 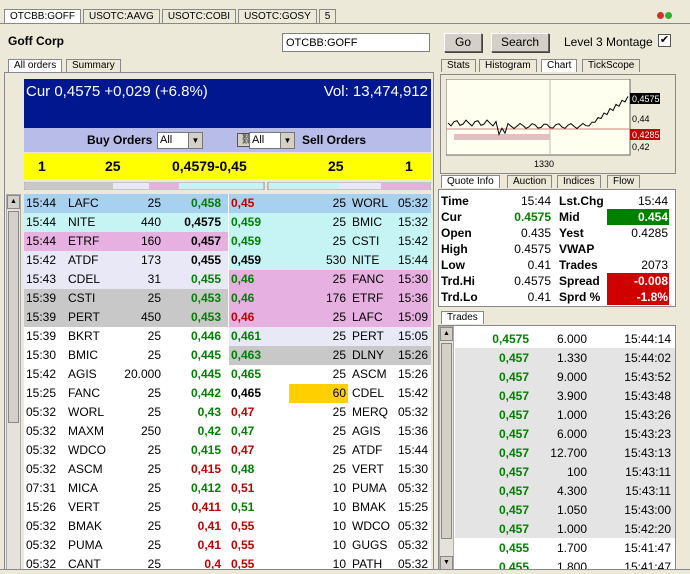 I want to click on book-row: 05:32 BMAK 25 0,41 0,55 10 WDCO 05:32, so click(x=227, y=526).